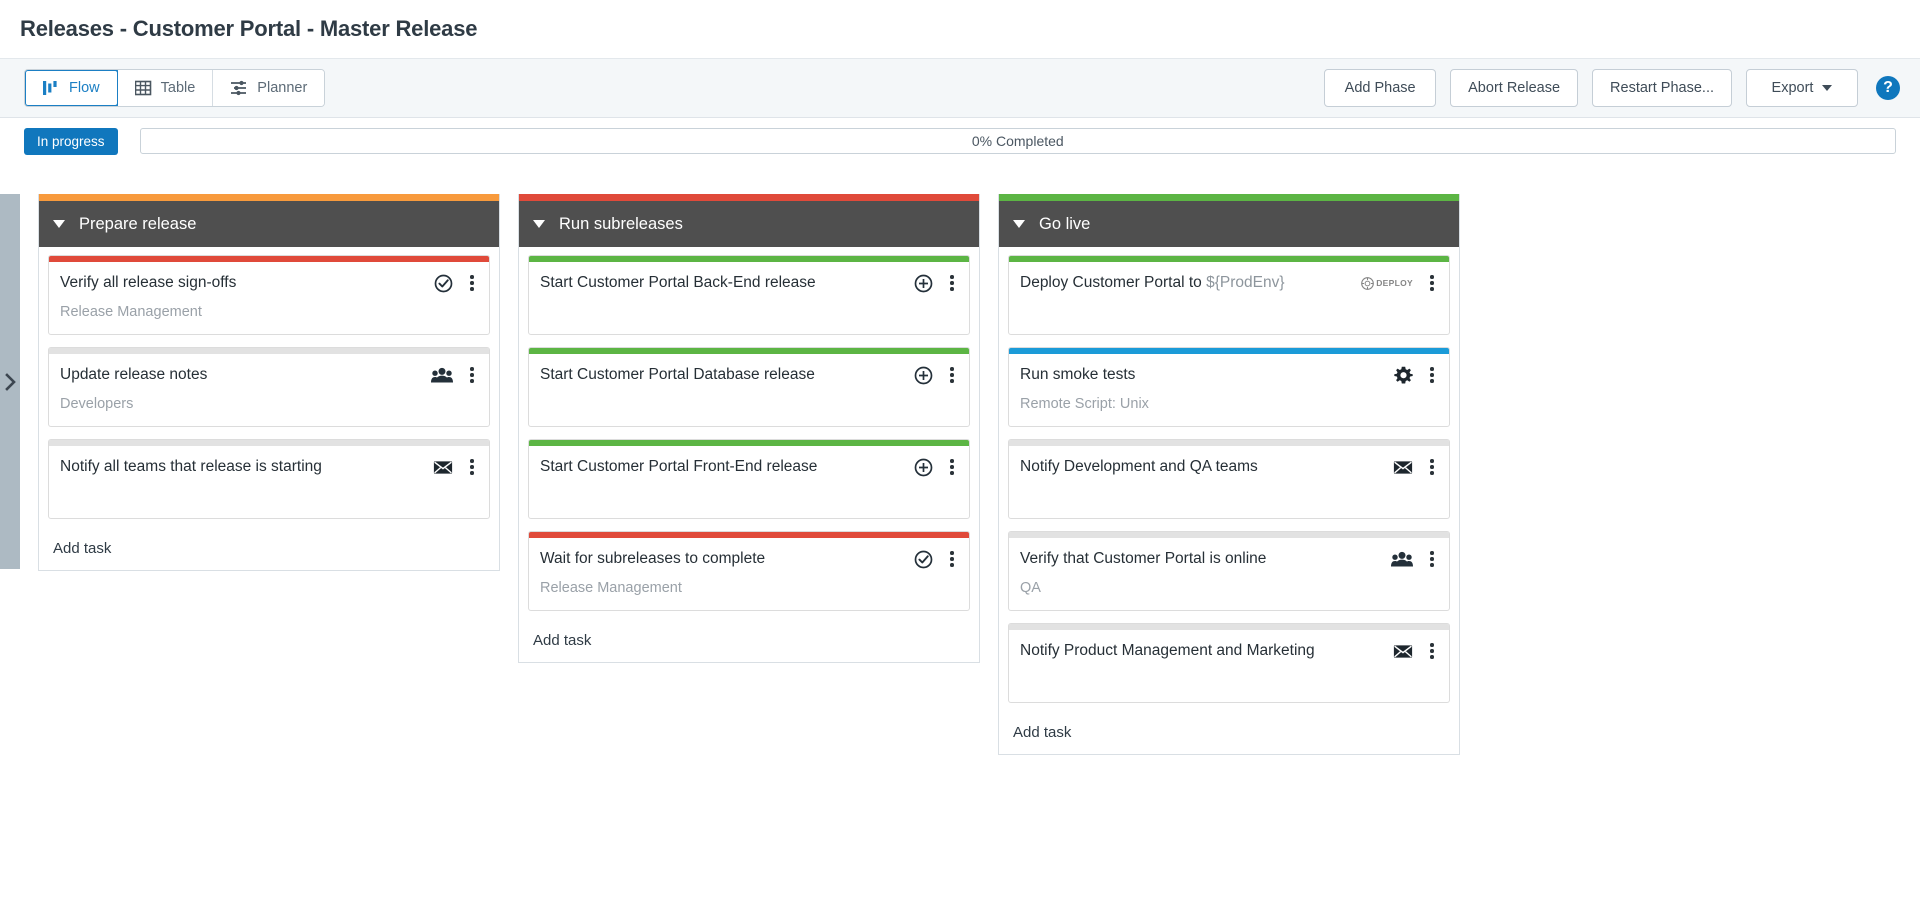  I want to click on task-card: Run smoke tests Remote Script: Unix, so click(1229, 387).